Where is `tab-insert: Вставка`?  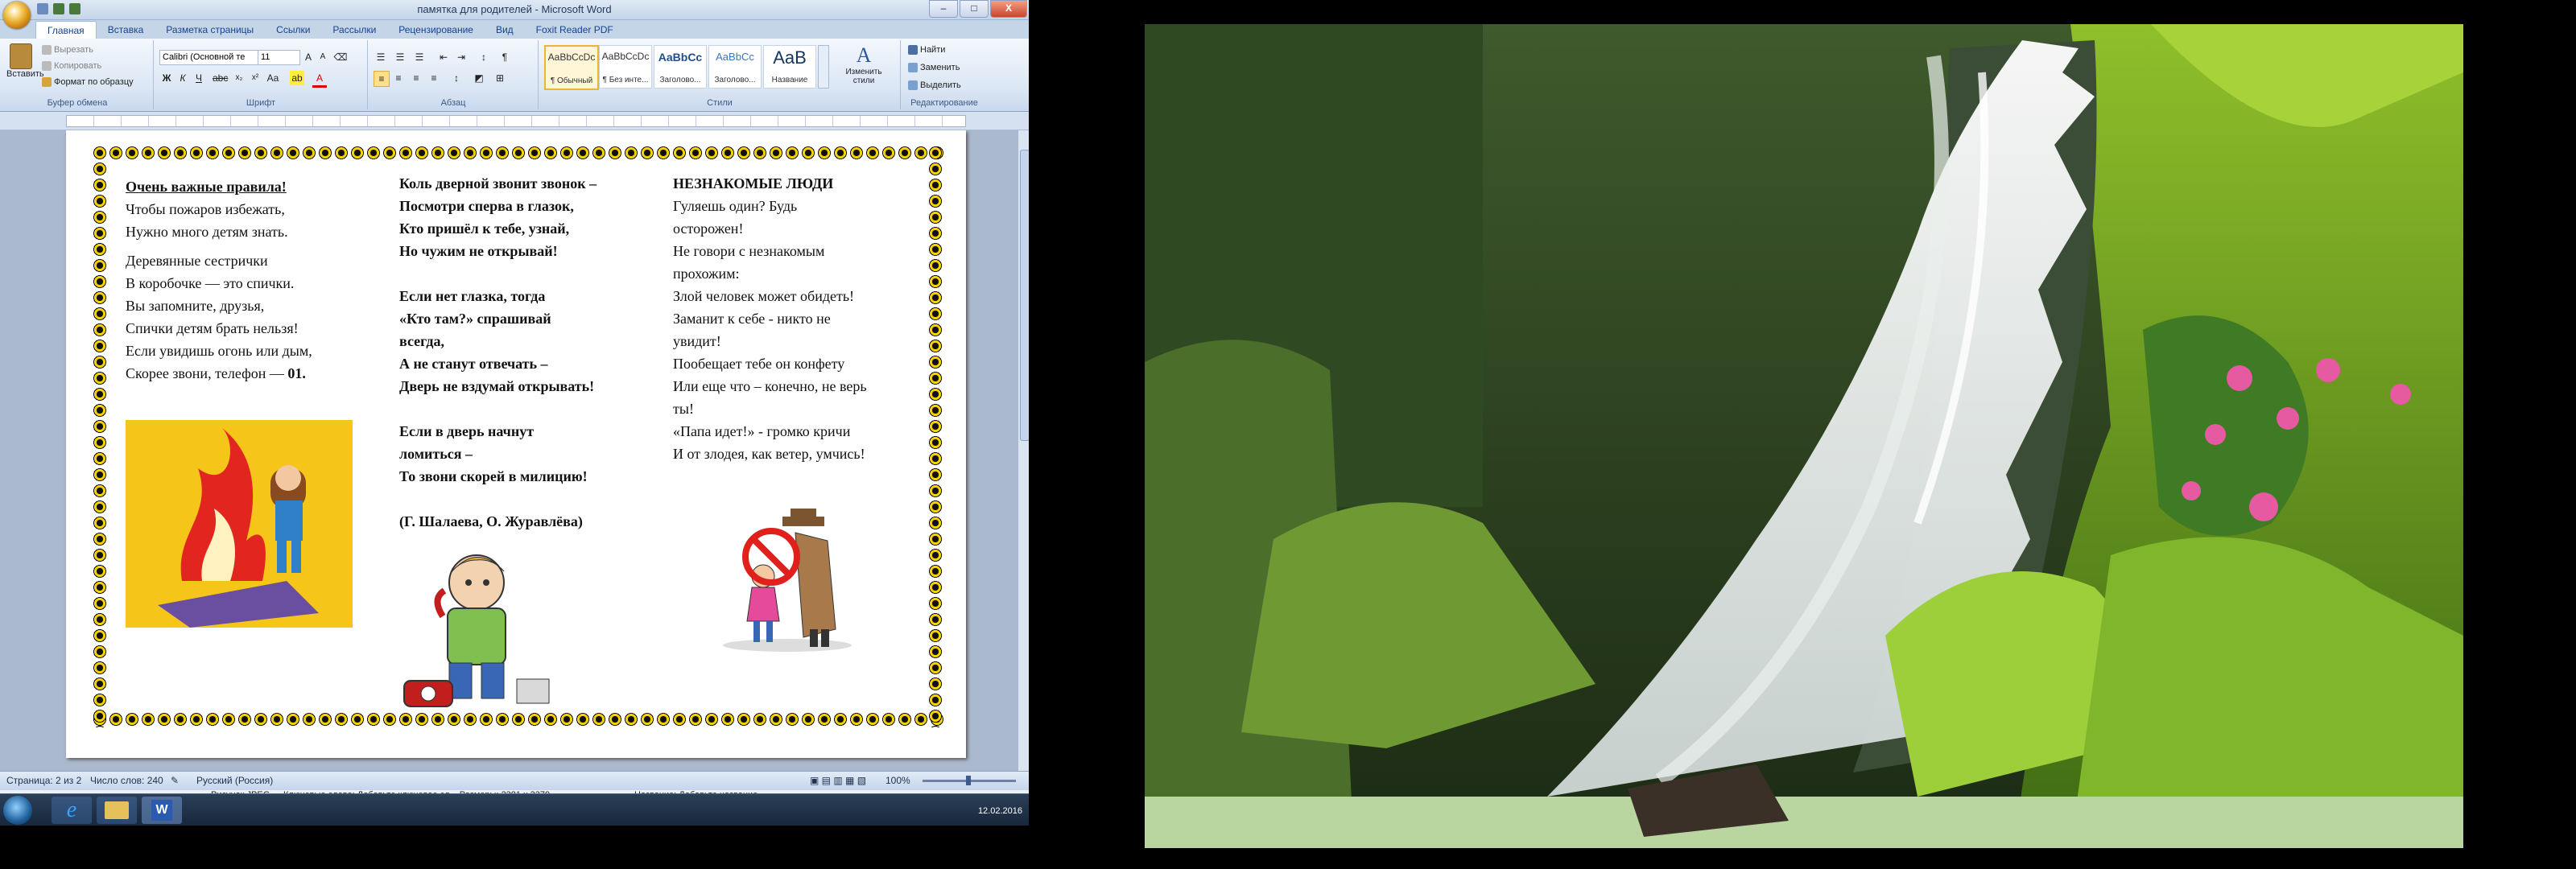 tab-insert: Вставка is located at coordinates (126, 30).